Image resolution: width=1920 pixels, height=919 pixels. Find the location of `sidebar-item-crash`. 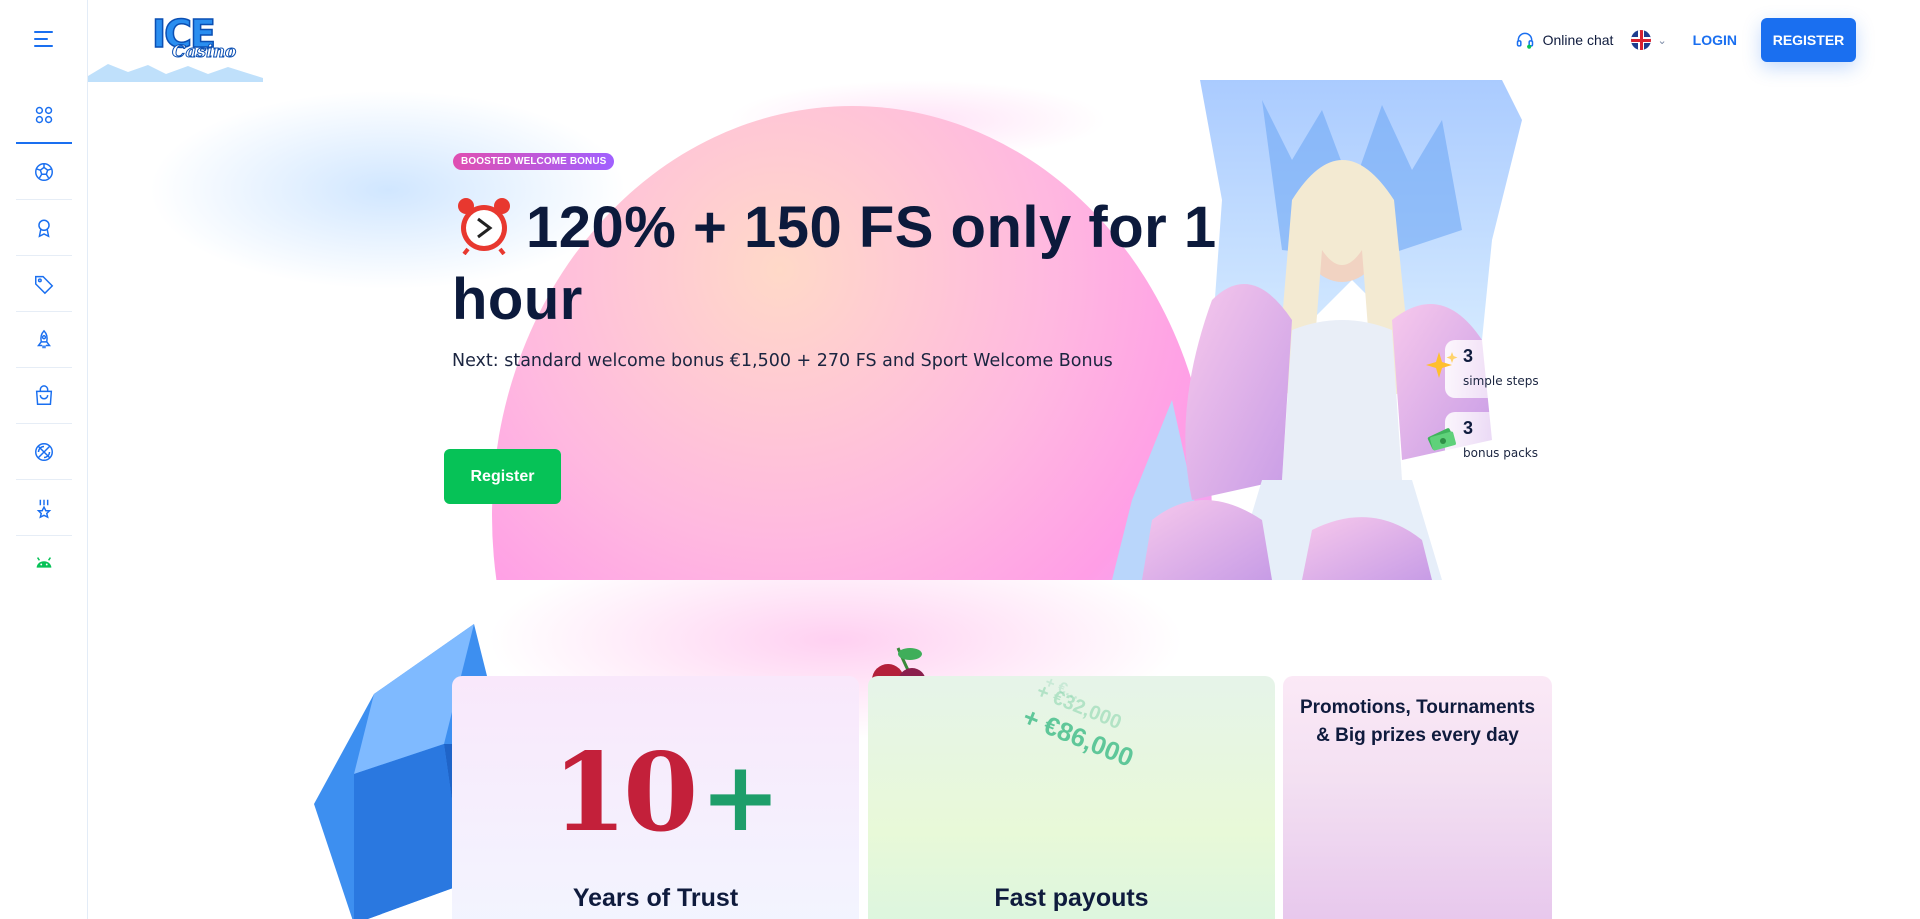

sidebar-item-crash is located at coordinates (44, 340).